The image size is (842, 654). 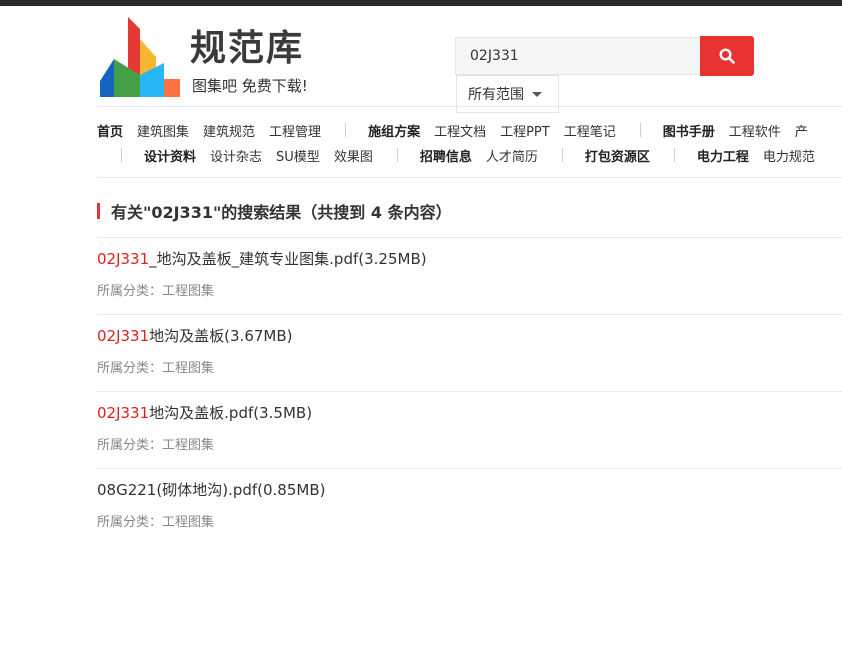 What do you see at coordinates (298, 155) in the screenshot?
I see `nav-item: SU模型` at bounding box center [298, 155].